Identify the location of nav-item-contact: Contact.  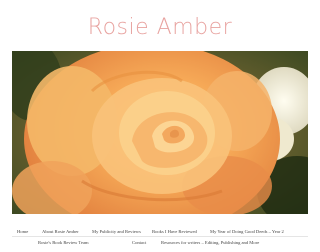
(139, 242).